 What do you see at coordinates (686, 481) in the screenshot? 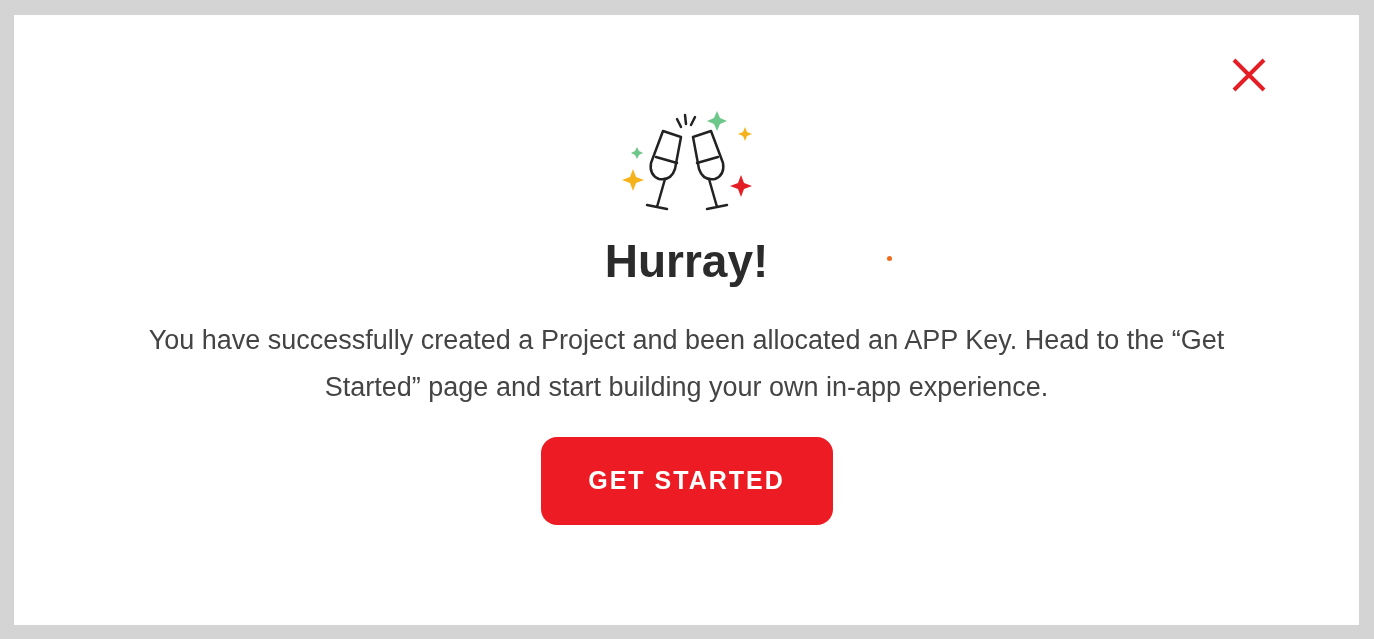
I see `get-started-button: GET STARTED` at bounding box center [686, 481].